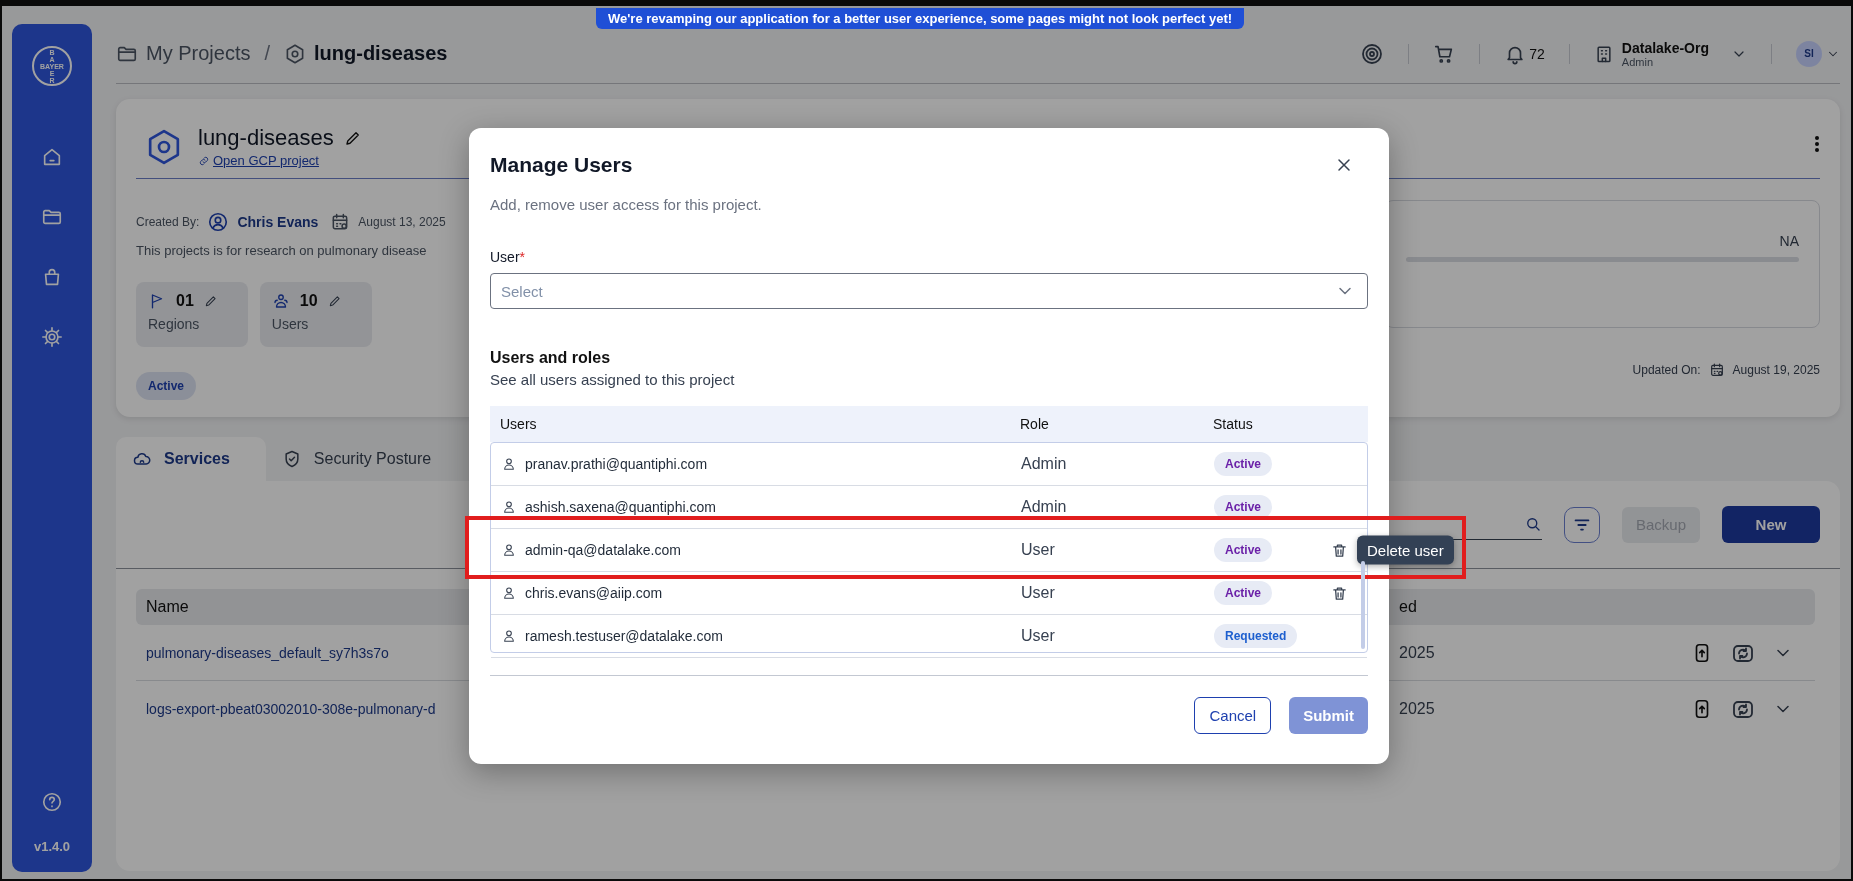 This screenshot has width=1853, height=881. Describe the element at coordinates (620, 507) in the screenshot. I see `user-email: ashish.saxena@quantiphi.com` at that location.